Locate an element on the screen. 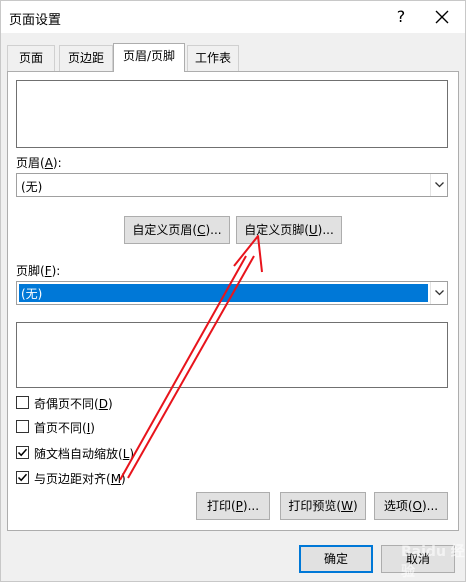  odd-even-label: 奇偶页不同(D) is located at coordinates (73, 404).